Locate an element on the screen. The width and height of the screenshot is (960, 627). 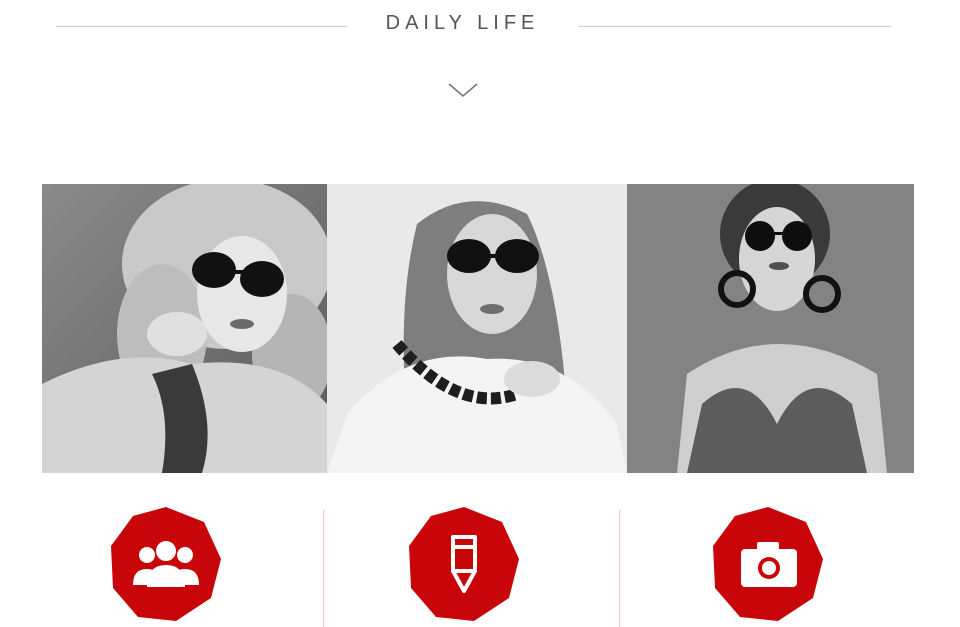
photo-woman-curly-hair-sunglasses is located at coordinates (184, 328).